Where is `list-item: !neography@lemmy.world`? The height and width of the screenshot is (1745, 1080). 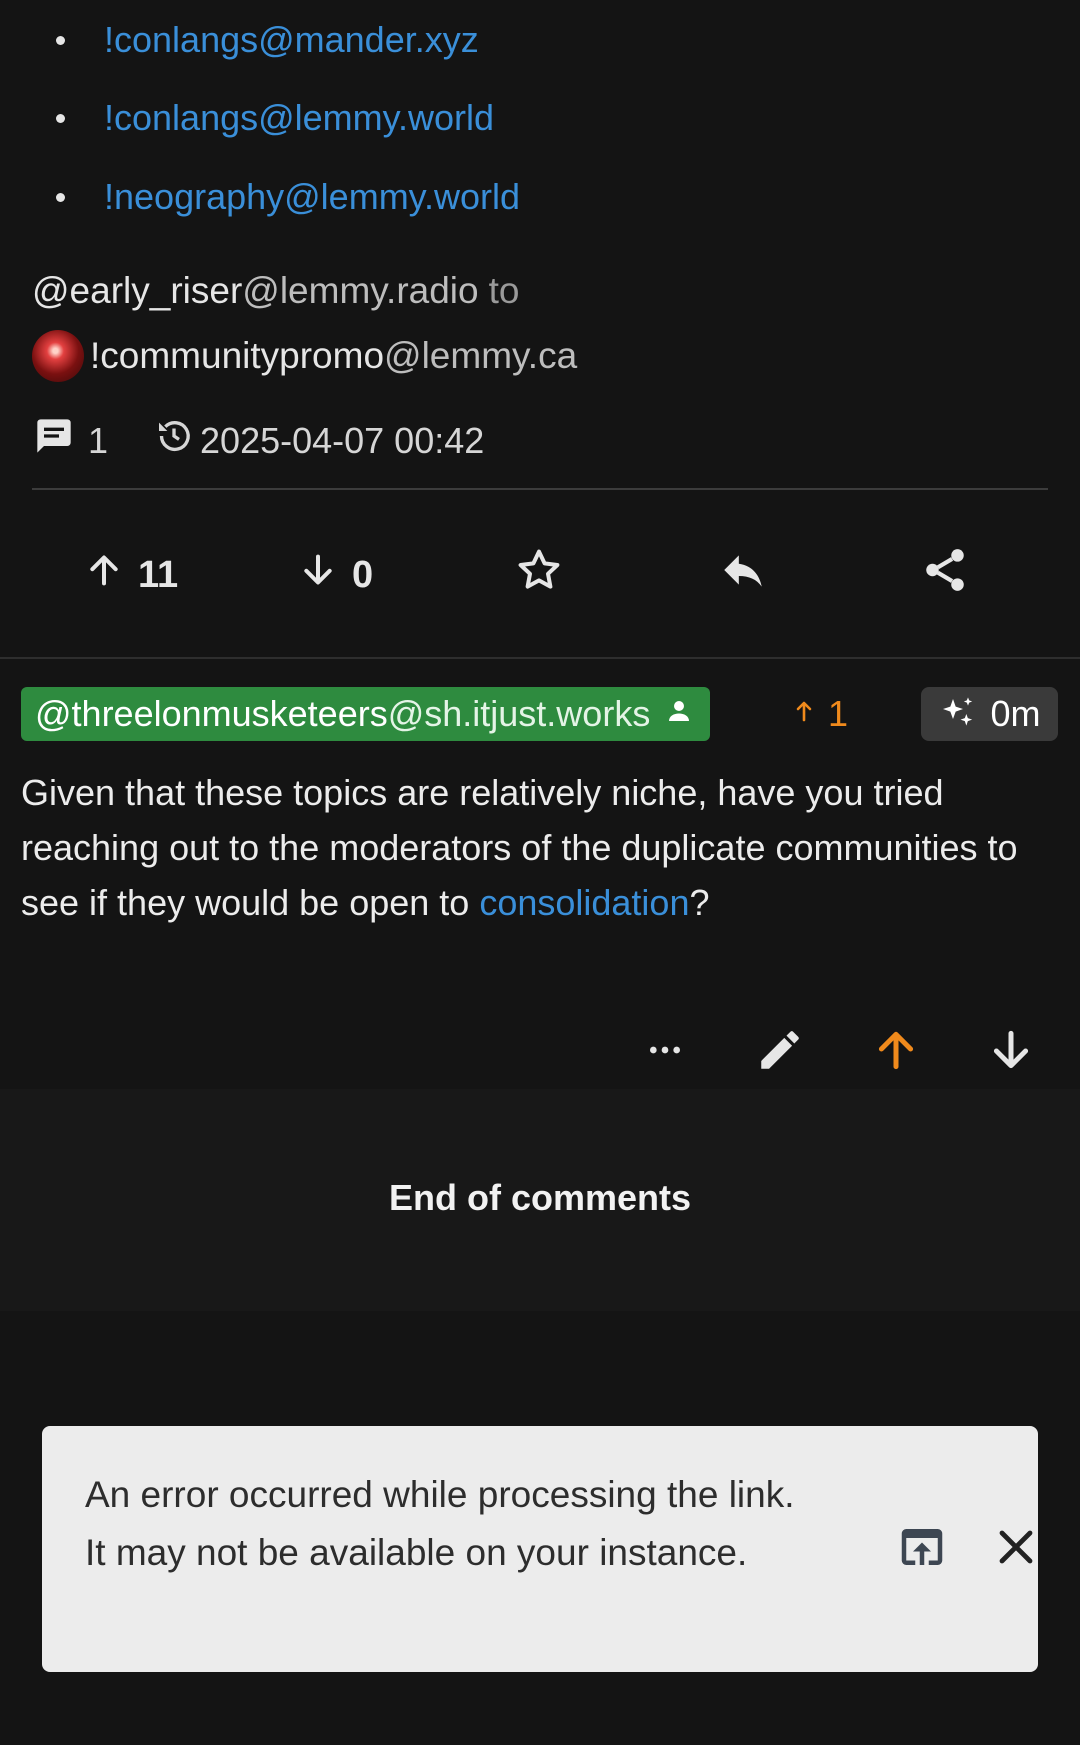 list-item: !neography@lemmy.world is located at coordinates (288, 197).